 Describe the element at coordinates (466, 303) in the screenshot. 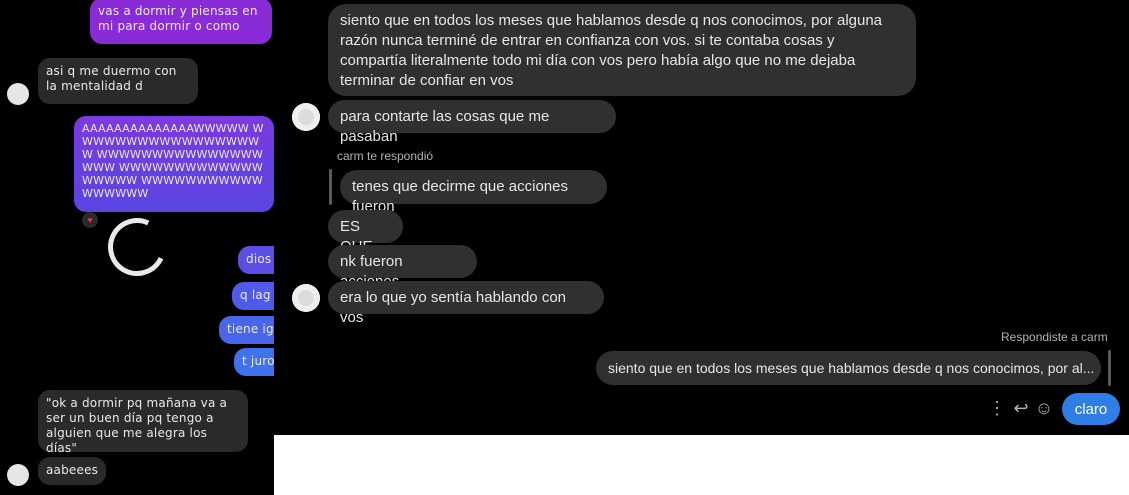

I see `received-message: era lo que yo sentía hablando con vos` at that location.